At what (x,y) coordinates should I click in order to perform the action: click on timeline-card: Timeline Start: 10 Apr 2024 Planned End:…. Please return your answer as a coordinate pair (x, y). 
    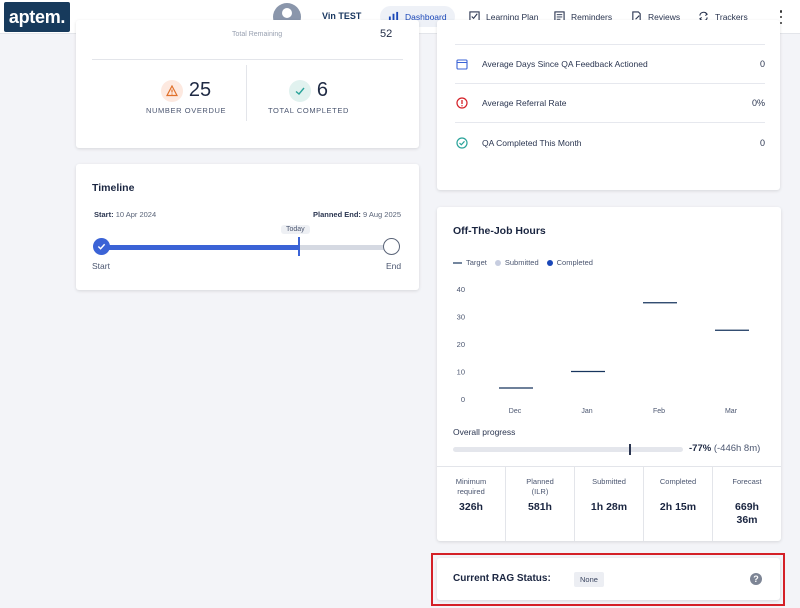
    Looking at the image, I should click on (247, 227).